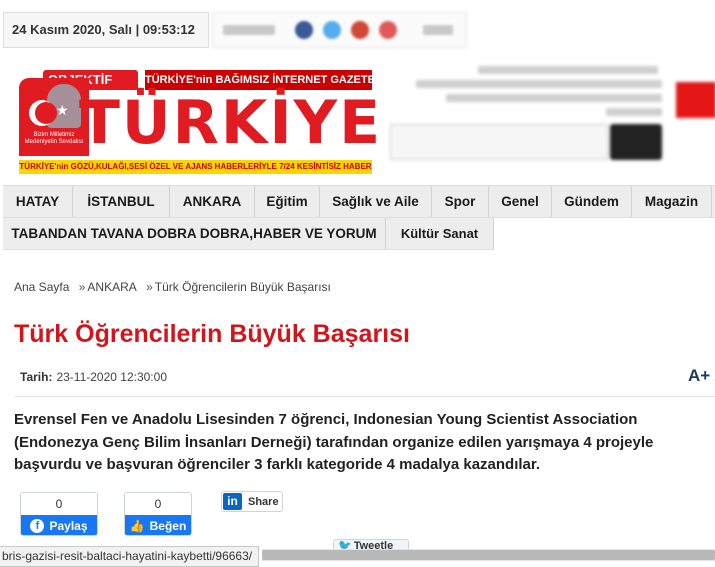 This screenshot has width=715, height=567. What do you see at coordinates (111, 377) in the screenshot?
I see `date-value: 23-11-2020 12:30:00` at bounding box center [111, 377].